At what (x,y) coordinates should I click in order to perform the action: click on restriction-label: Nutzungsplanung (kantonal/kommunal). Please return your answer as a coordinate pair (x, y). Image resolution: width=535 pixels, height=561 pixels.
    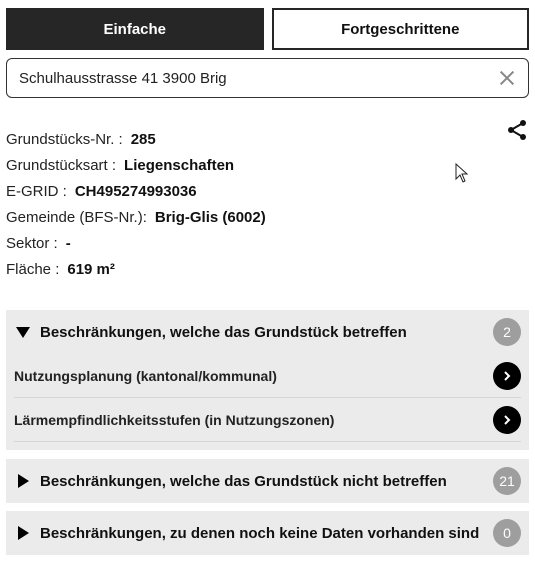
    Looking at the image, I should click on (145, 375).